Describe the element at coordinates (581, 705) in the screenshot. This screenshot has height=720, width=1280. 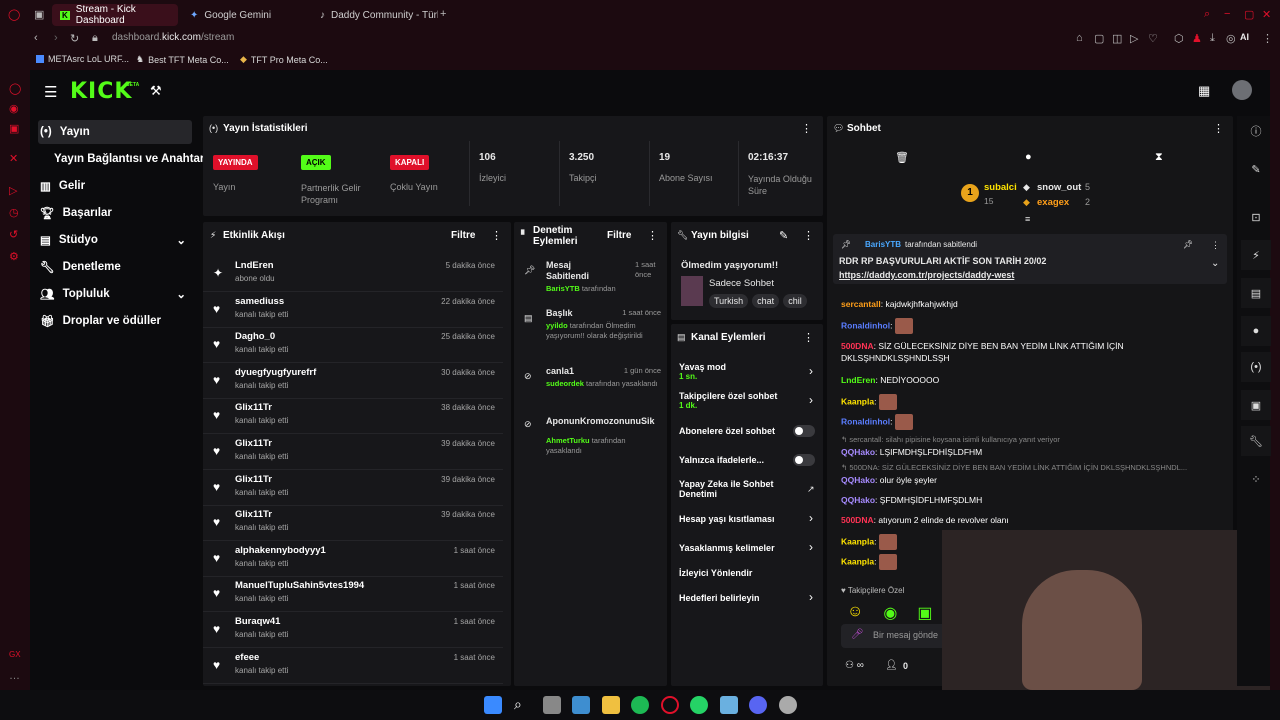
I see `store-icon` at that location.